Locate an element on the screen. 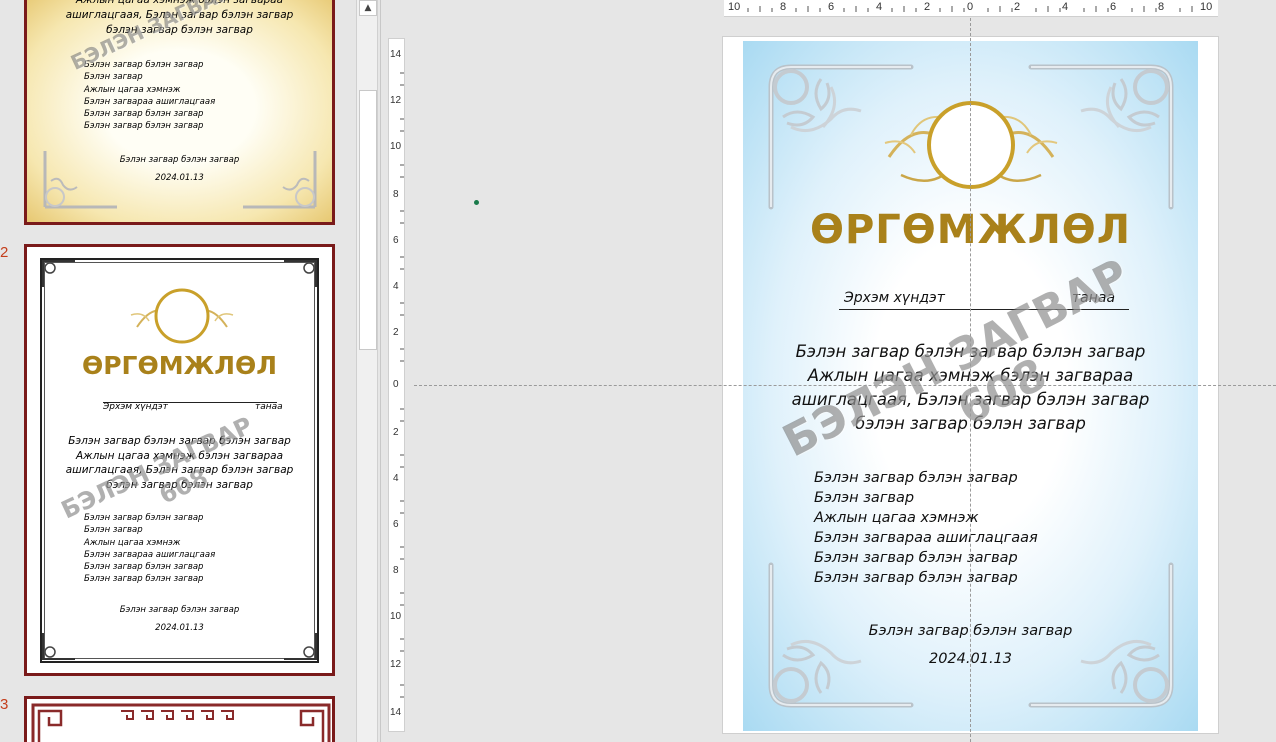  thumb1-list-item: Ажлын цагаа хэмнэж is located at coordinates (132, 89).